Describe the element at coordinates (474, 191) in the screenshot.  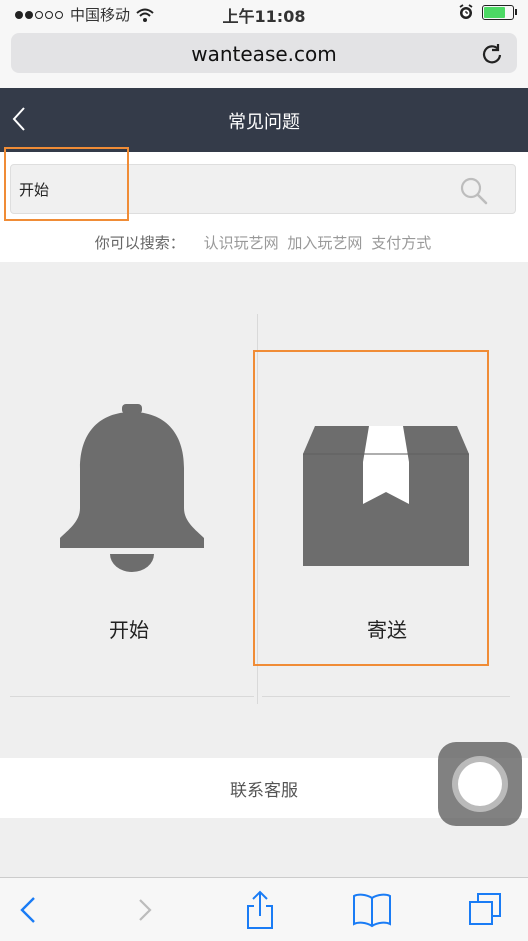
I see `search-icon` at that location.